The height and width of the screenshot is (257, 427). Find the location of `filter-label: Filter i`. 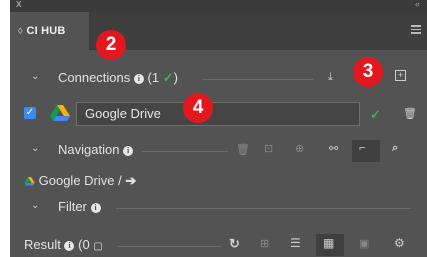

filter-label: Filter i is located at coordinates (79, 206).